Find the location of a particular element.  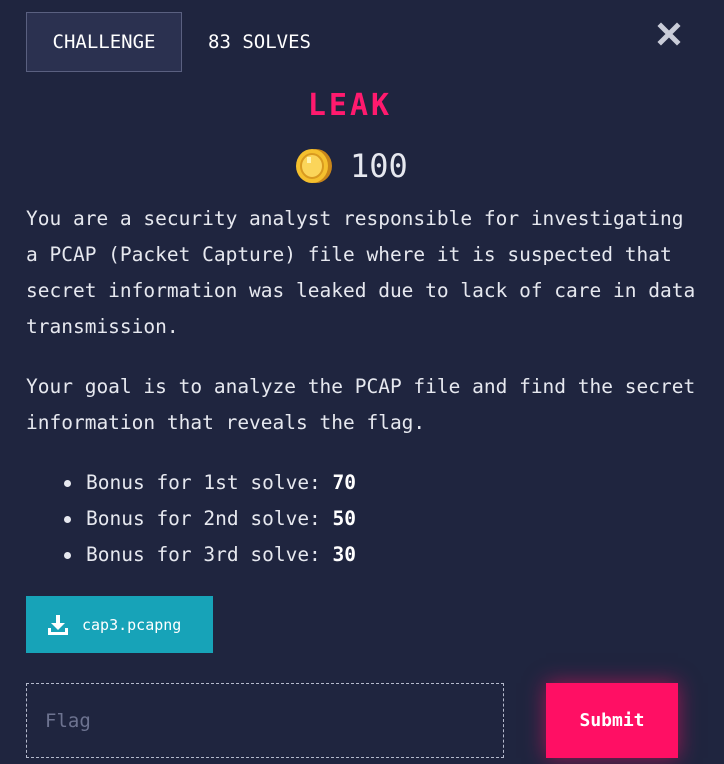

bonus-label: Bonus for 2nd solve: is located at coordinates (209, 518).